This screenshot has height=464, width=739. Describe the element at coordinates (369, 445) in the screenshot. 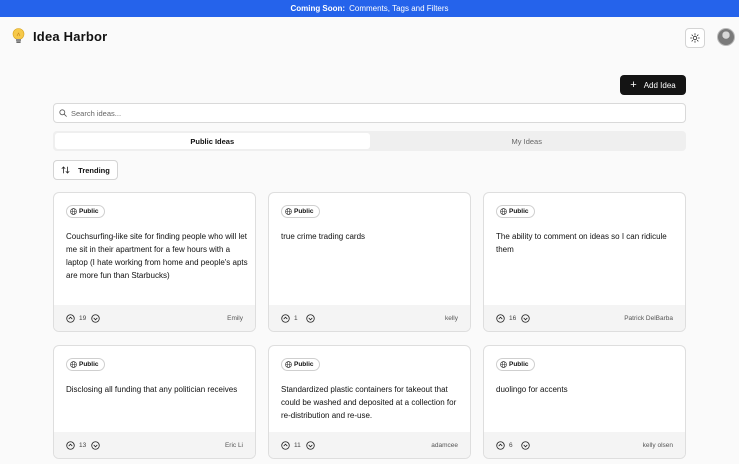

I see `card-footer: 11 adamcee` at that location.